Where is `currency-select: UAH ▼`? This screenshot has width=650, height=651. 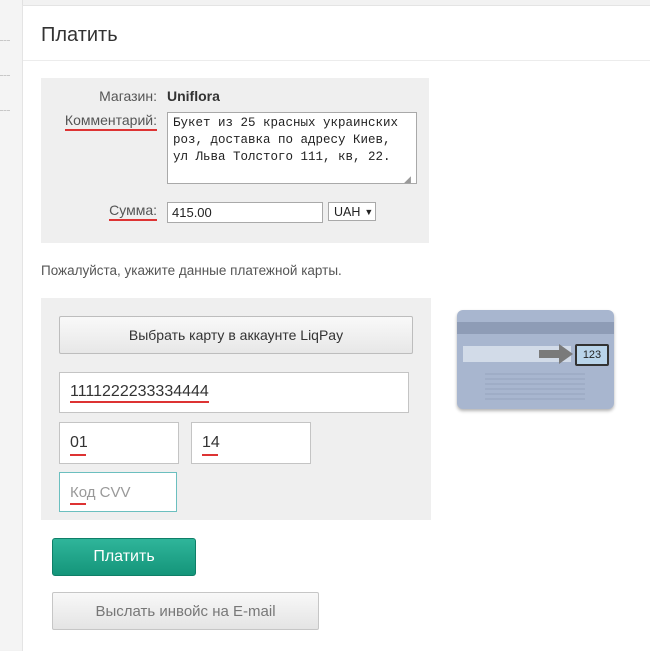
currency-select: UAH ▼ is located at coordinates (352, 211).